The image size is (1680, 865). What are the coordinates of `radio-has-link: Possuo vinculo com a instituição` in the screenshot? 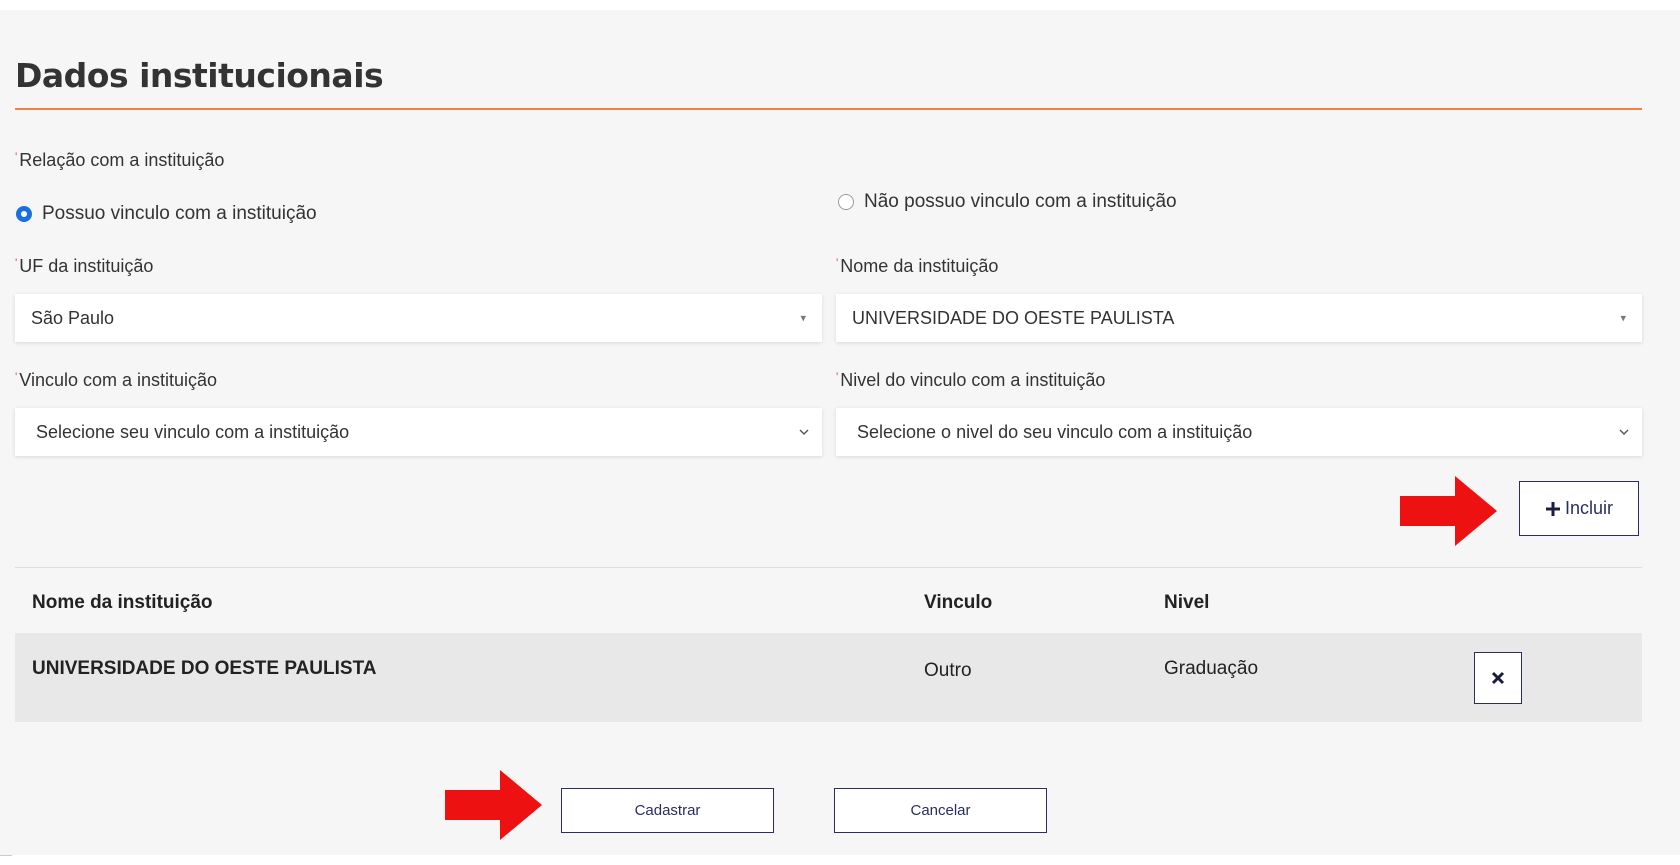 It's located at (166, 214).